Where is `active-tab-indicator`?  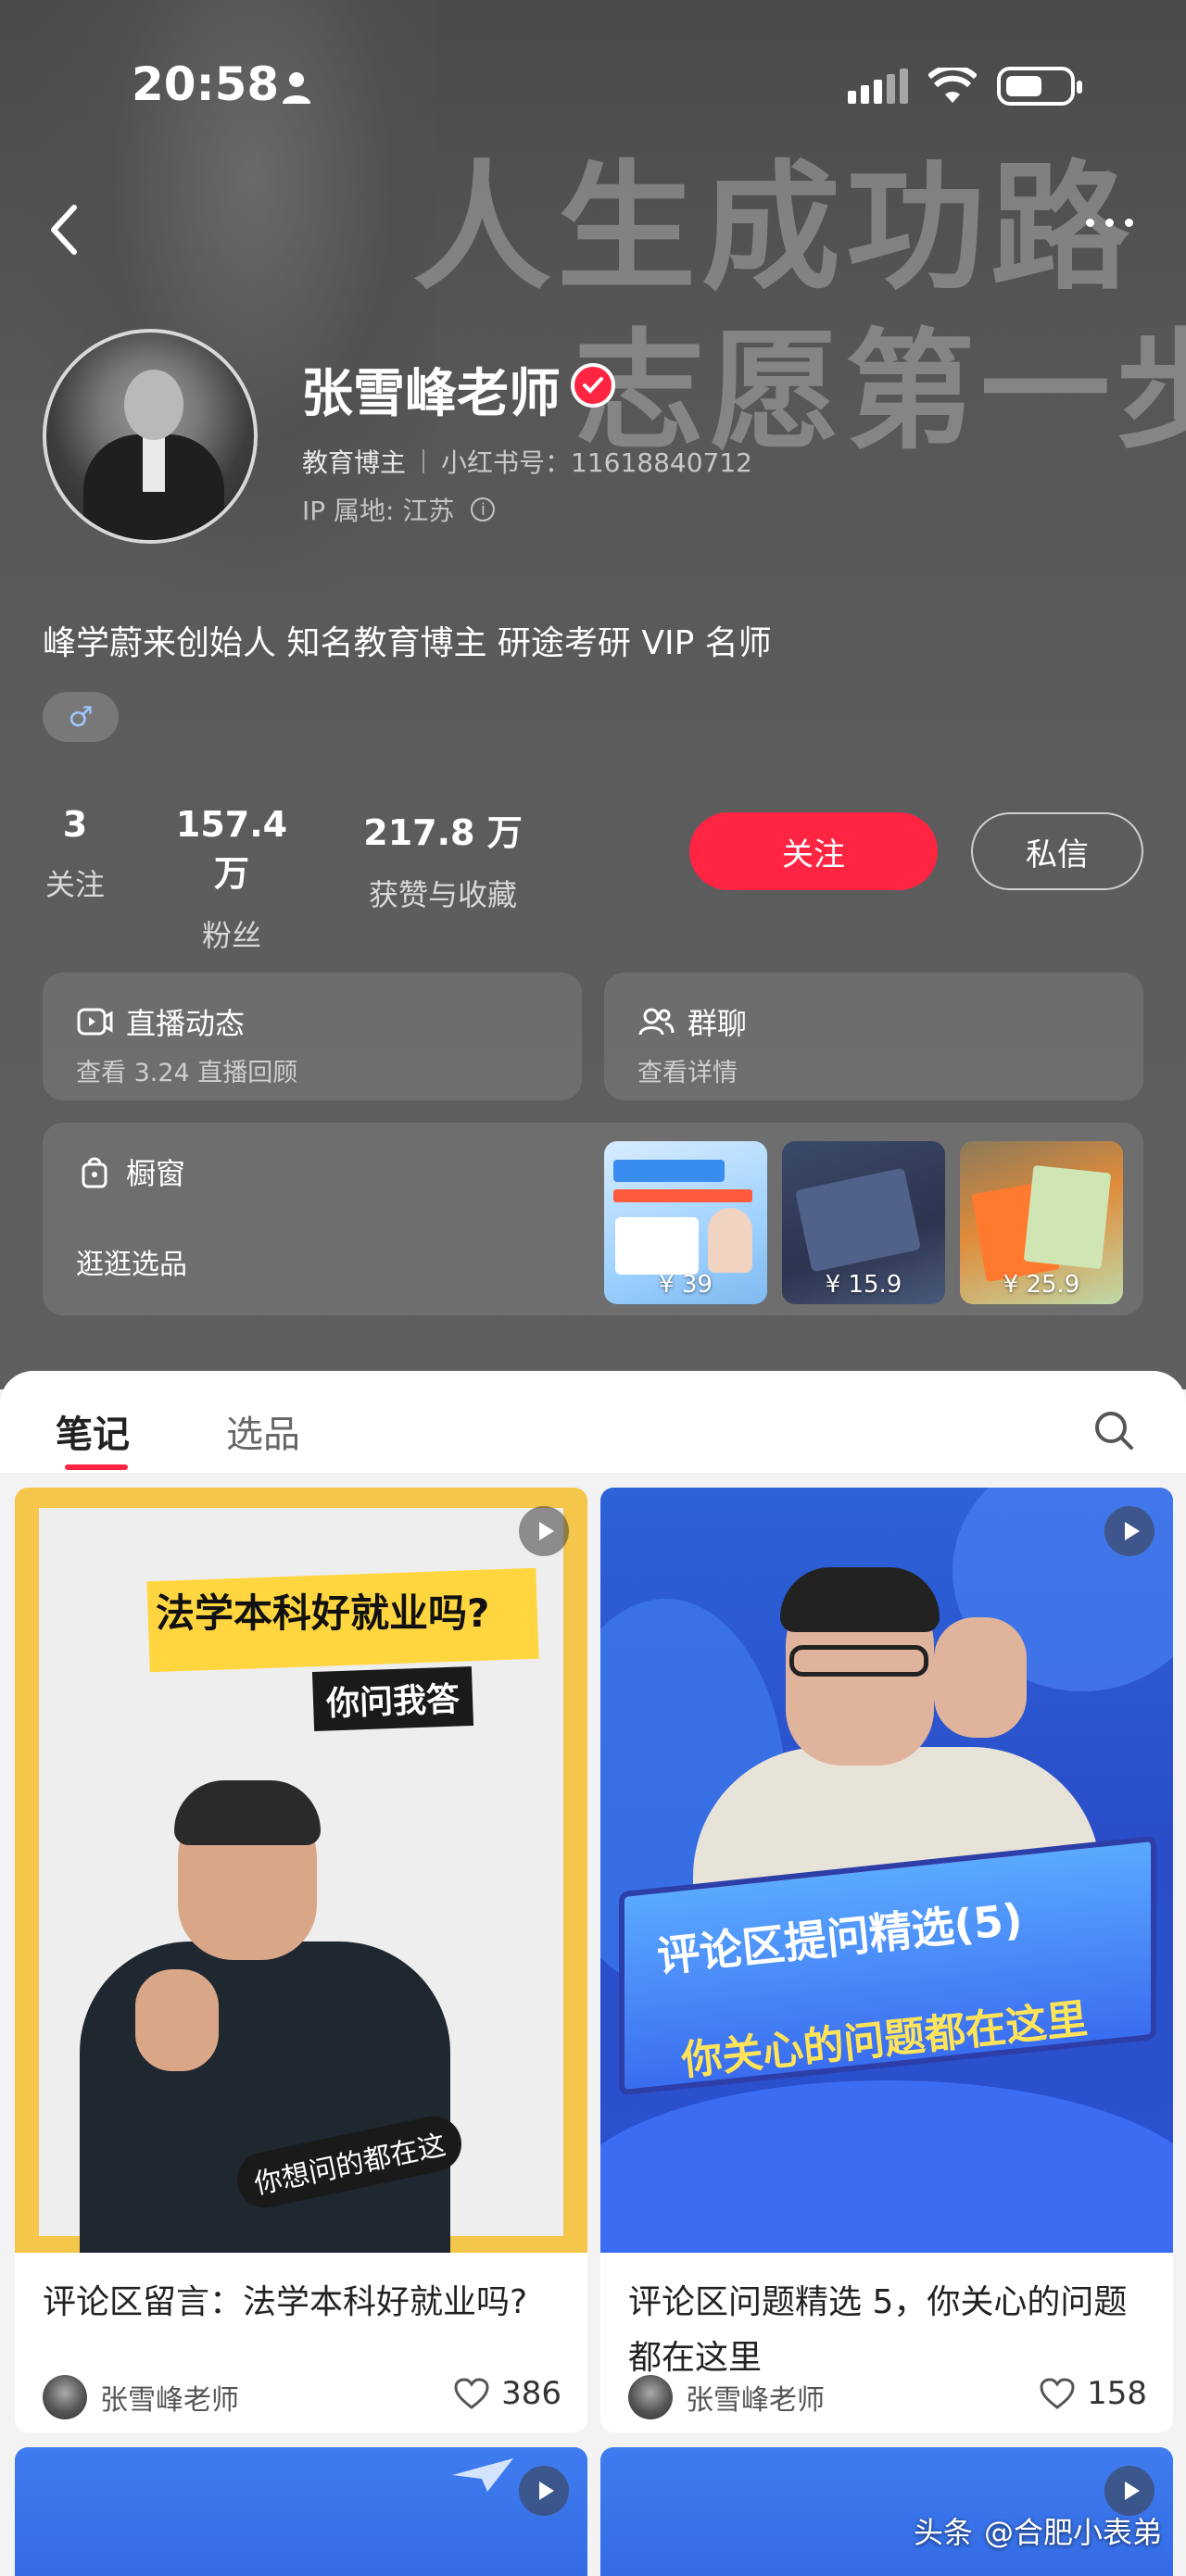
active-tab-indicator is located at coordinates (96, 1467).